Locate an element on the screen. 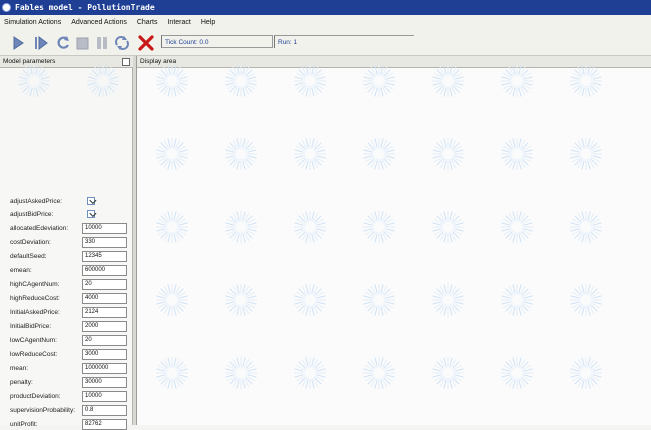 The width and height of the screenshot is (651, 430). tick-count-label: Tick Count: 0.0 is located at coordinates (187, 42).